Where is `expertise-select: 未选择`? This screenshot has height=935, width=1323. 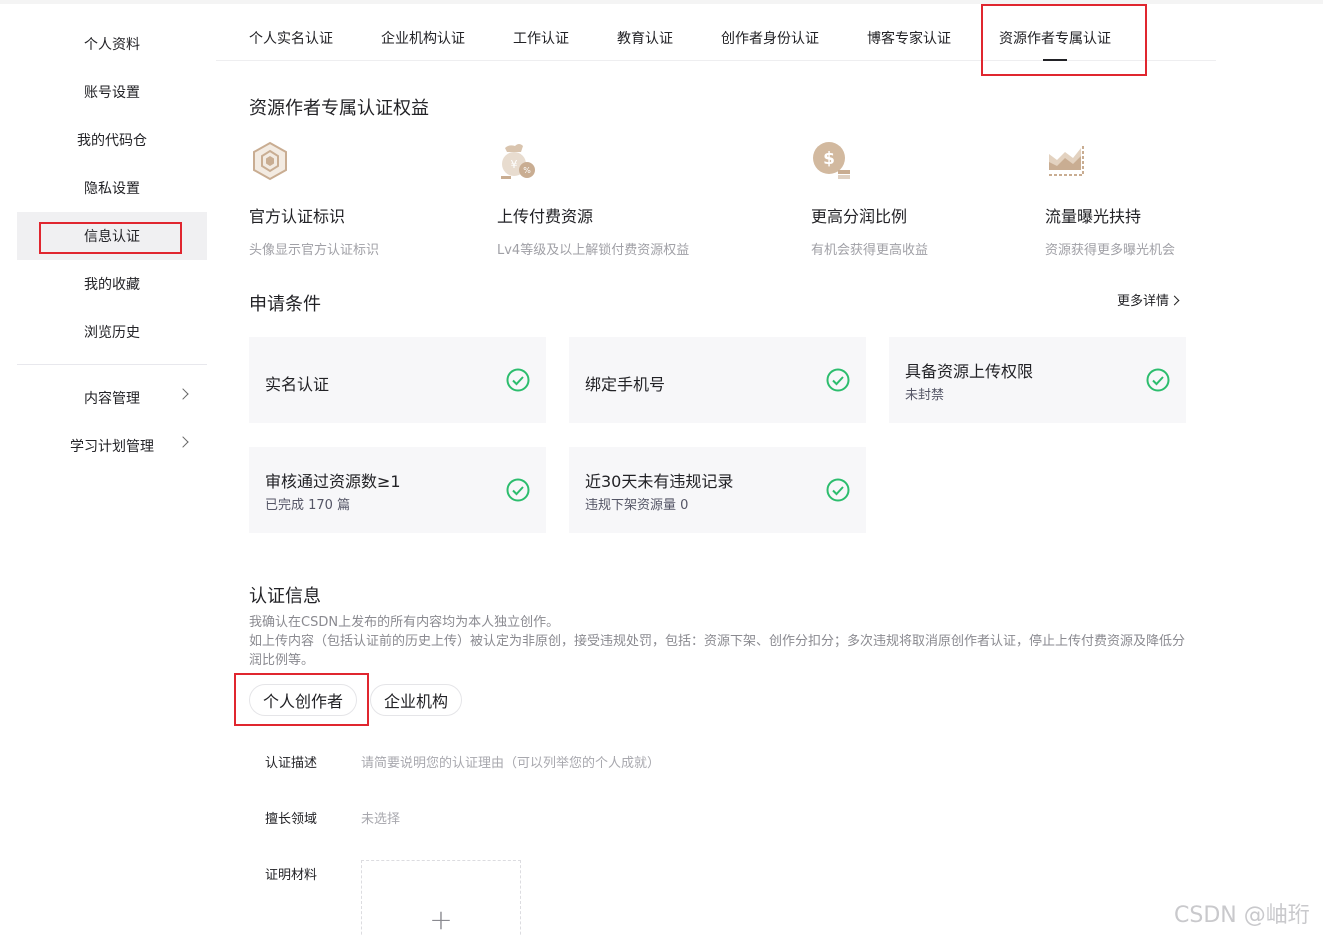 expertise-select: 未选择 is located at coordinates (380, 817).